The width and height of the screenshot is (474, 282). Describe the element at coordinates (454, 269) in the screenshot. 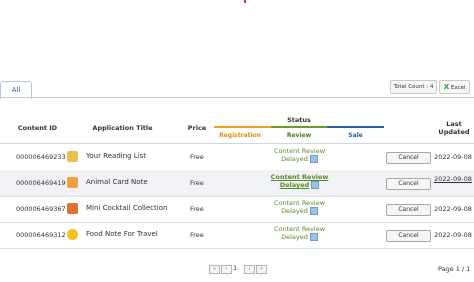

I see `page-info: Page 1 / 1` at that location.